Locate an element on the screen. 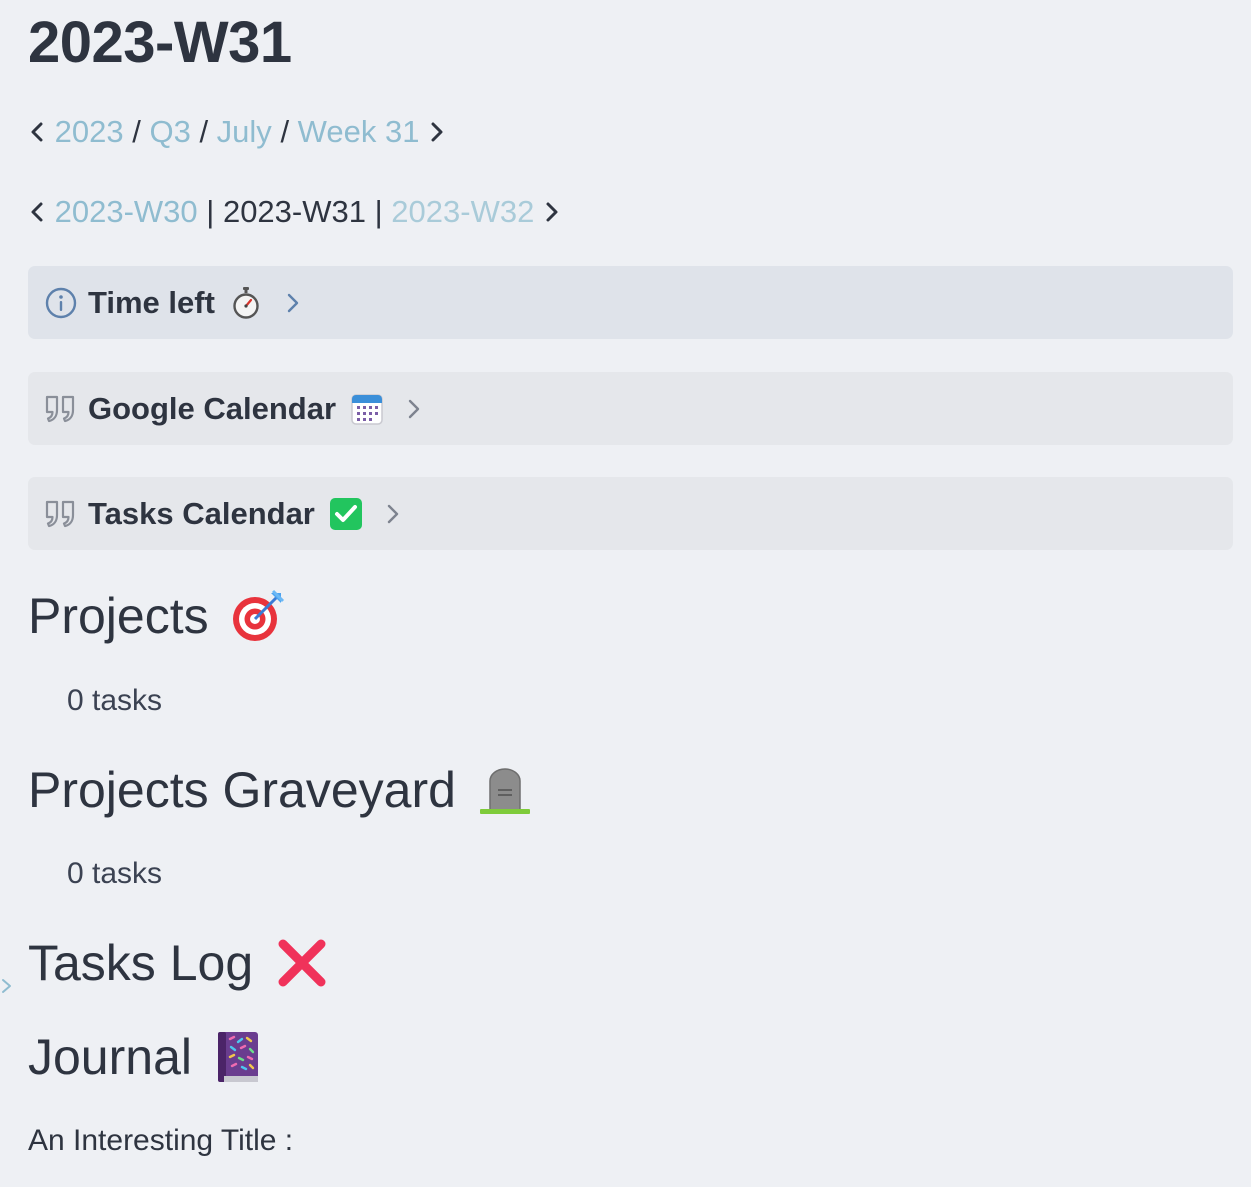 This screenshot has width=1251, height=1187. headstone-icon is located at coordinates (505, 790).